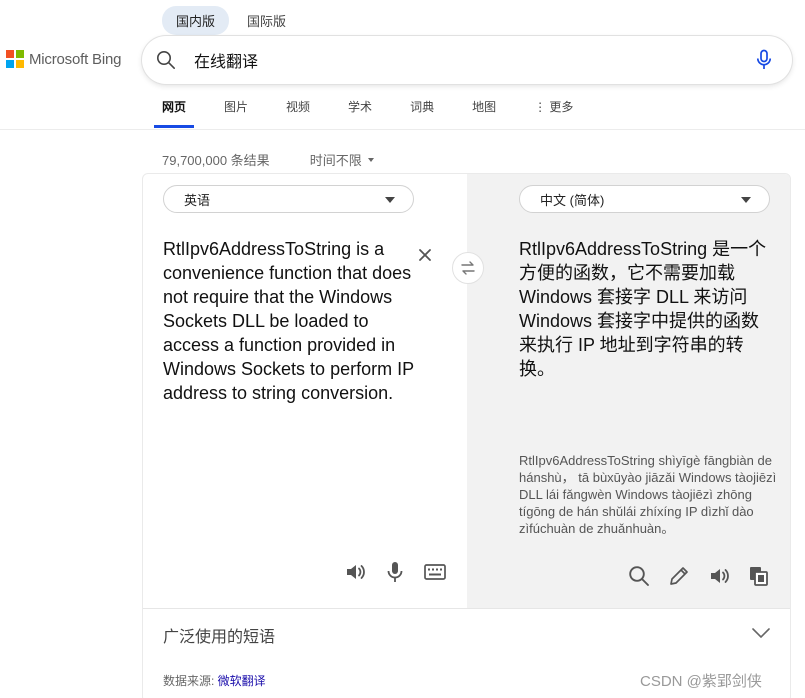  Describe the element at coordinates (464, 60) in the screenshot. I see `search-input` at that location.